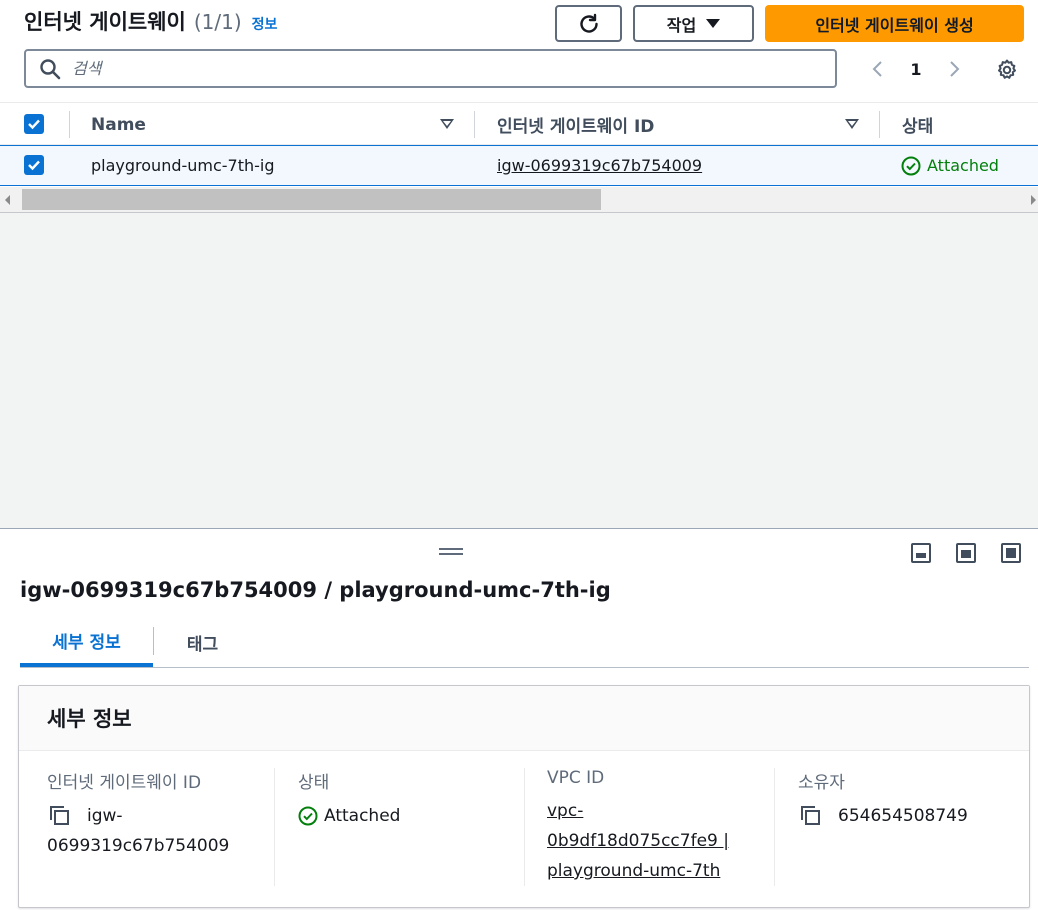  What do you see at coordinates (657, 811) in the screenshot?
I see `vpc-id-link: vpc-` at bounding box center [657, 811].